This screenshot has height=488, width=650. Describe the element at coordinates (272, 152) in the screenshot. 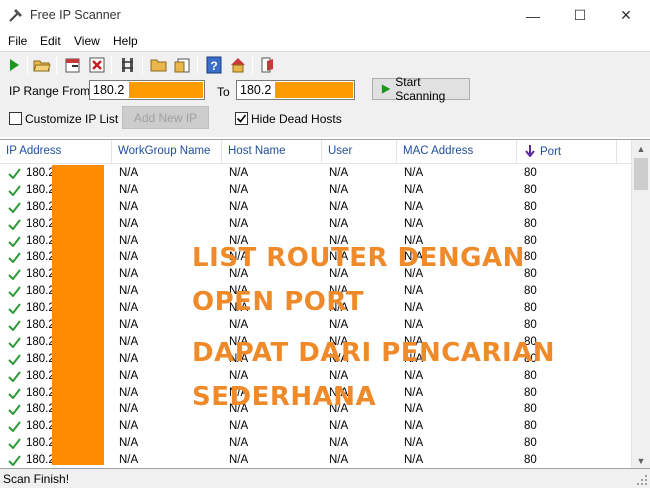

I see `column-host-name: Host Name` at that location.